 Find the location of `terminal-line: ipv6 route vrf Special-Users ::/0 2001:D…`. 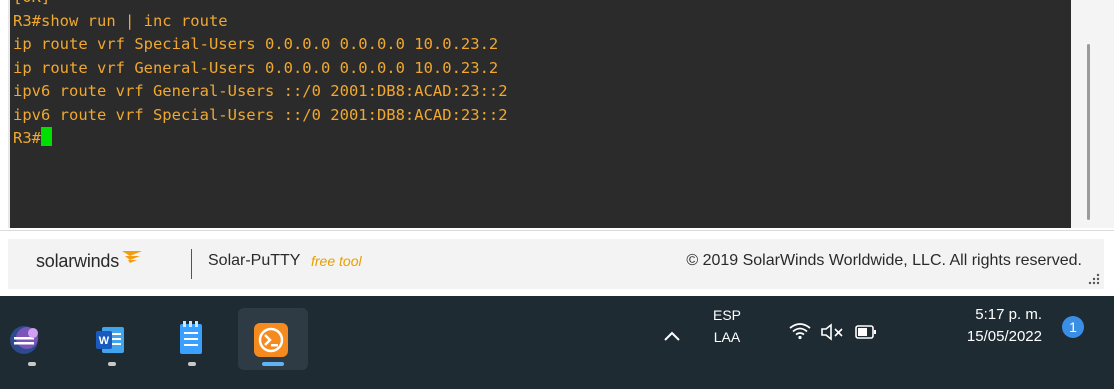

terminal-line: ipv6 route vrf Special-Users ::/0 2001:D… is located at coordinates (260, 114).